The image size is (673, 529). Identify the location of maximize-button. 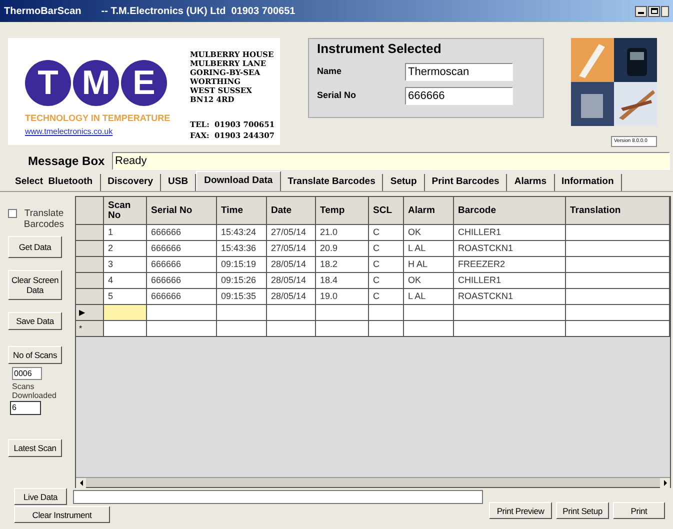
(654, 11).